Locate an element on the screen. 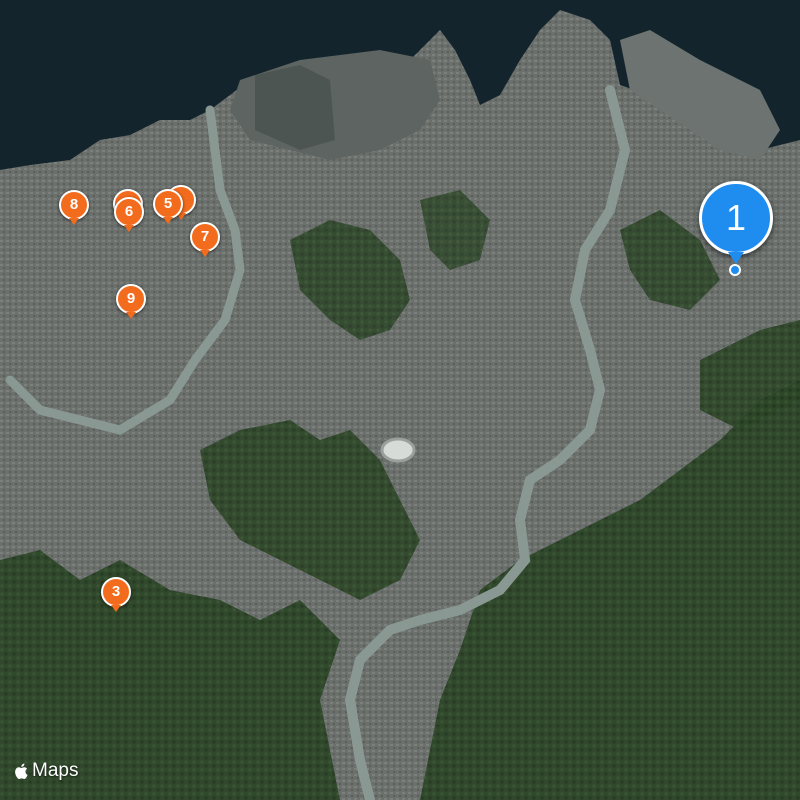 Image resolution: width=800 pixels, height=800 pixels. marker-3: 3 is located at coordinates (116, 594).